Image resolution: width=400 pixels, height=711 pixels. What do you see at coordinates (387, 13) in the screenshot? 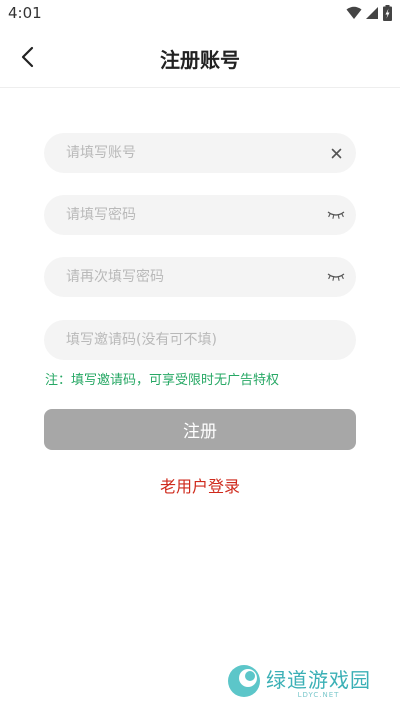
I see `battery-icon` at bounding box center [387, 13].